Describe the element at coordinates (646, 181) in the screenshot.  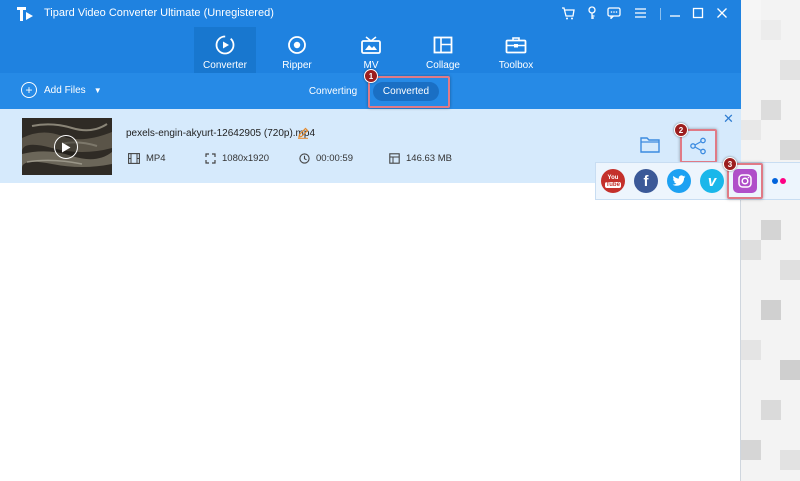
I see `facebook-icon: f` at that location.